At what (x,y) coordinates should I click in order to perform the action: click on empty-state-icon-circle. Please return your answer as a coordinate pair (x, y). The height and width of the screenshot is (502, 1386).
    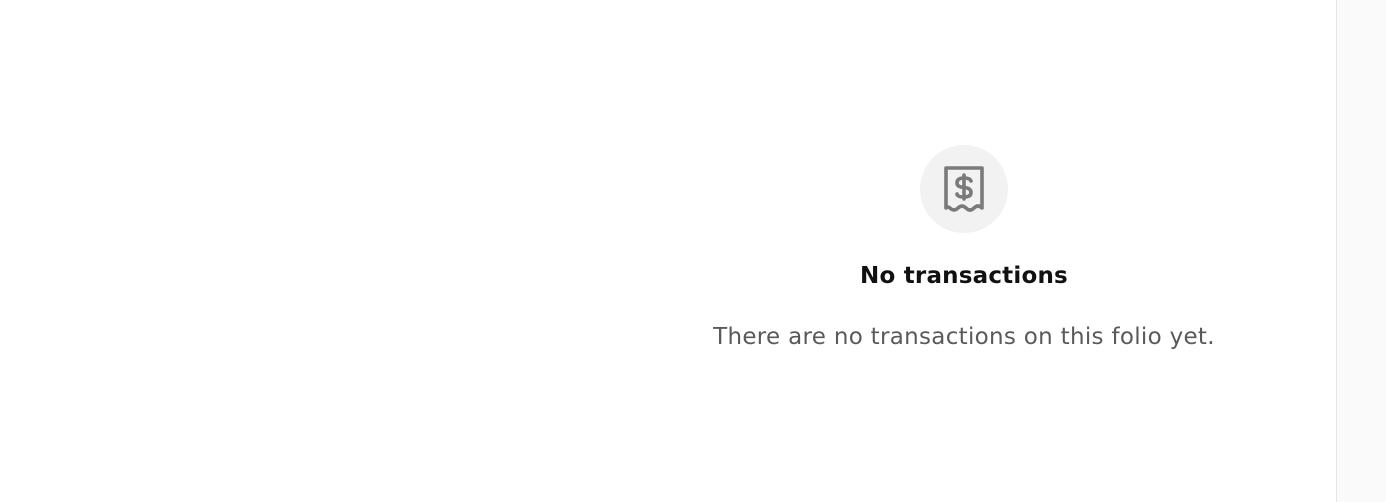
    Looking at the image, I should click on (964, 189).